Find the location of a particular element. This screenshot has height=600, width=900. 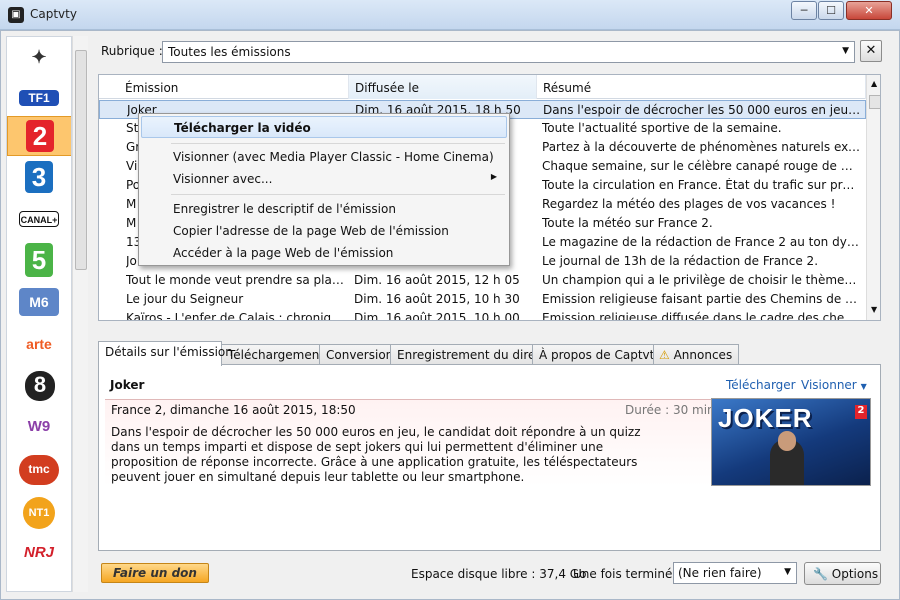

nrj12-logo: NRJ is located at coordinates (39, 553).